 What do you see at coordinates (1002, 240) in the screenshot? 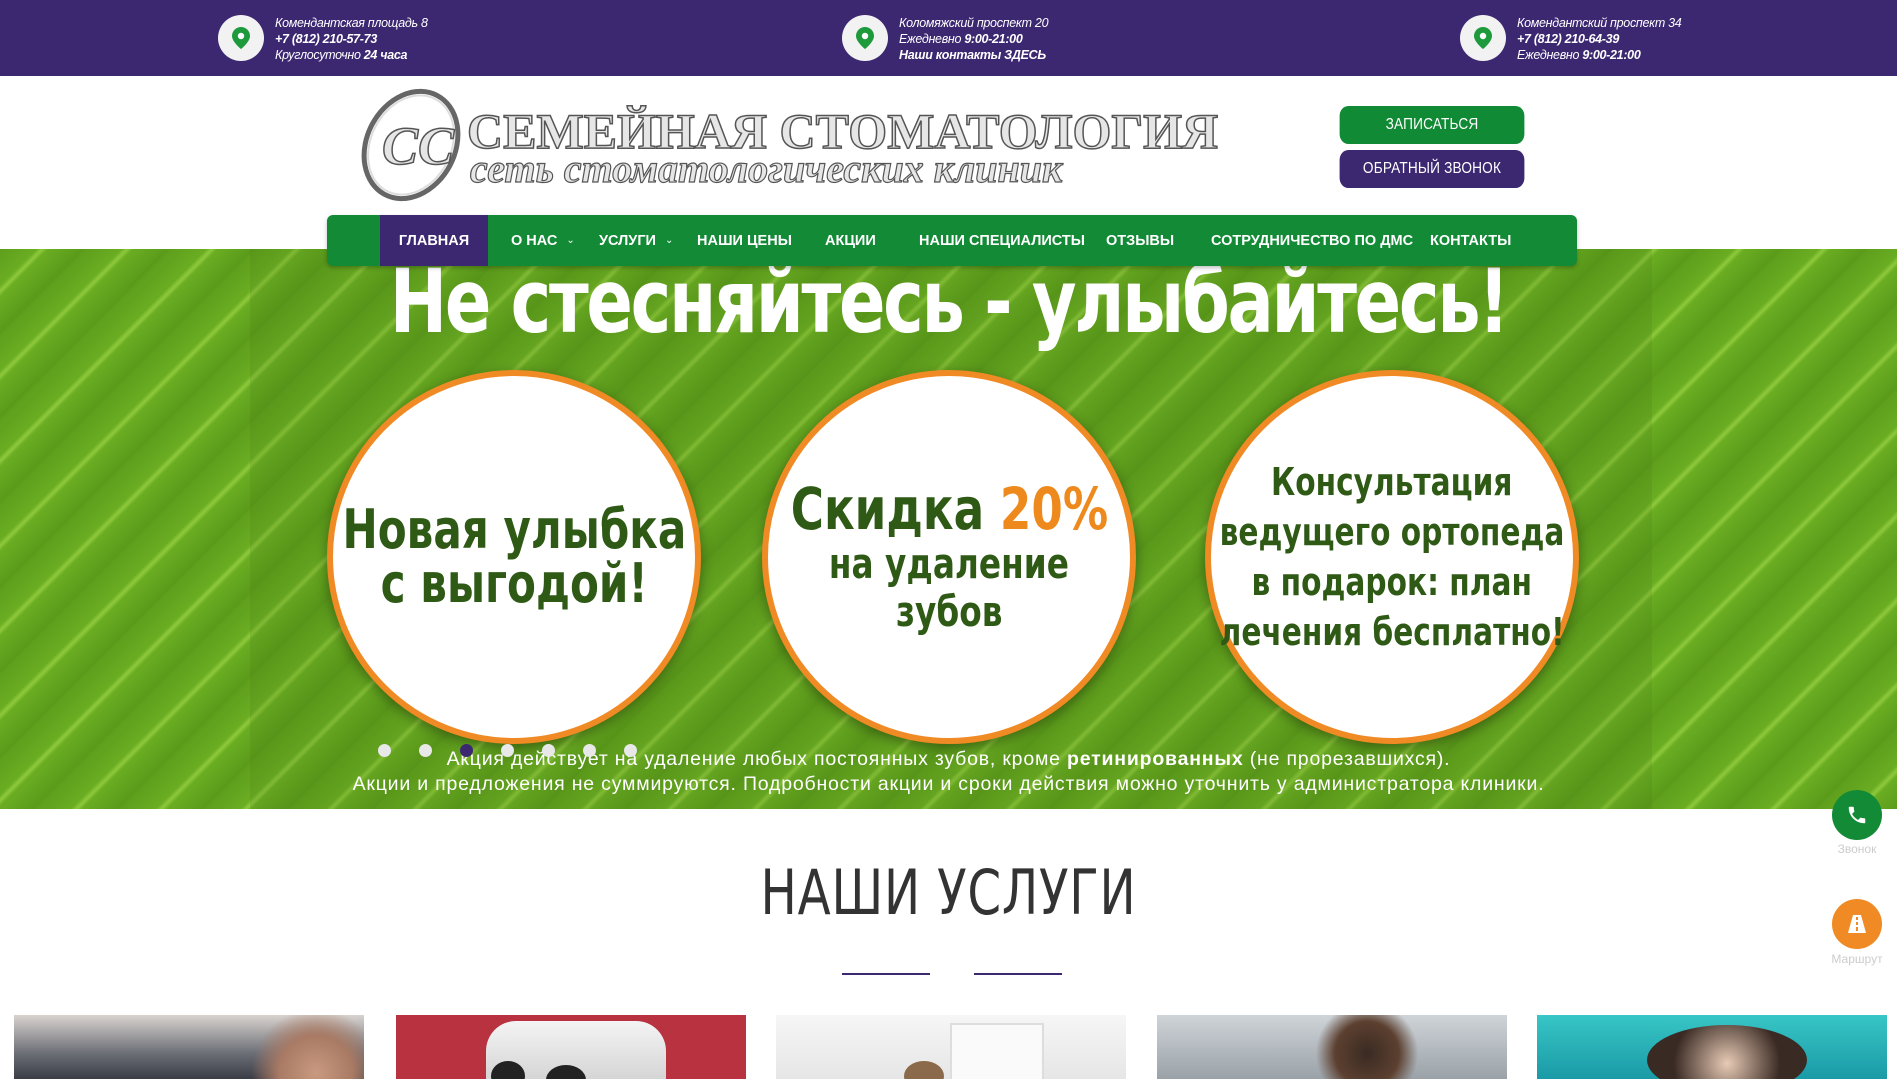
I see `nav-item-specialists: НАШИ СПЕЦИАЛИСТЫ` at bounding box center [1002, 240].